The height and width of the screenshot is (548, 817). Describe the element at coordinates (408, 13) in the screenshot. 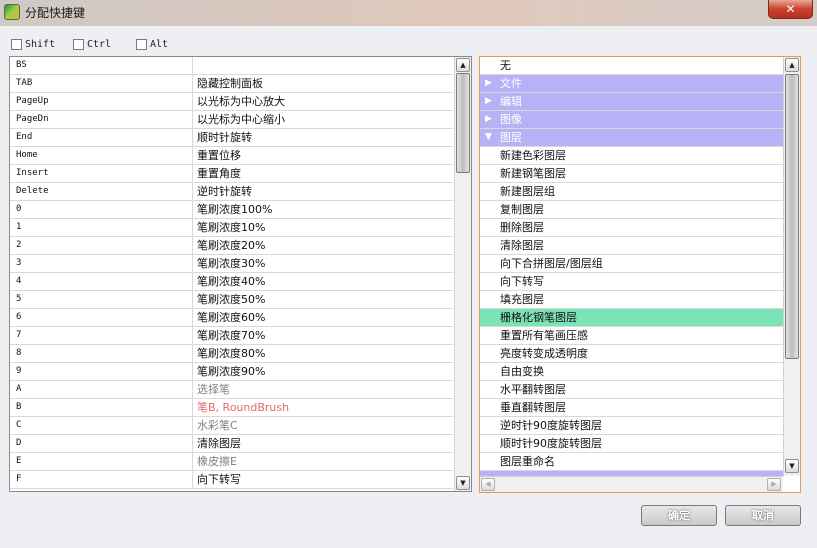

I see `title-bar: 分配快捷键 ✕` at that location.